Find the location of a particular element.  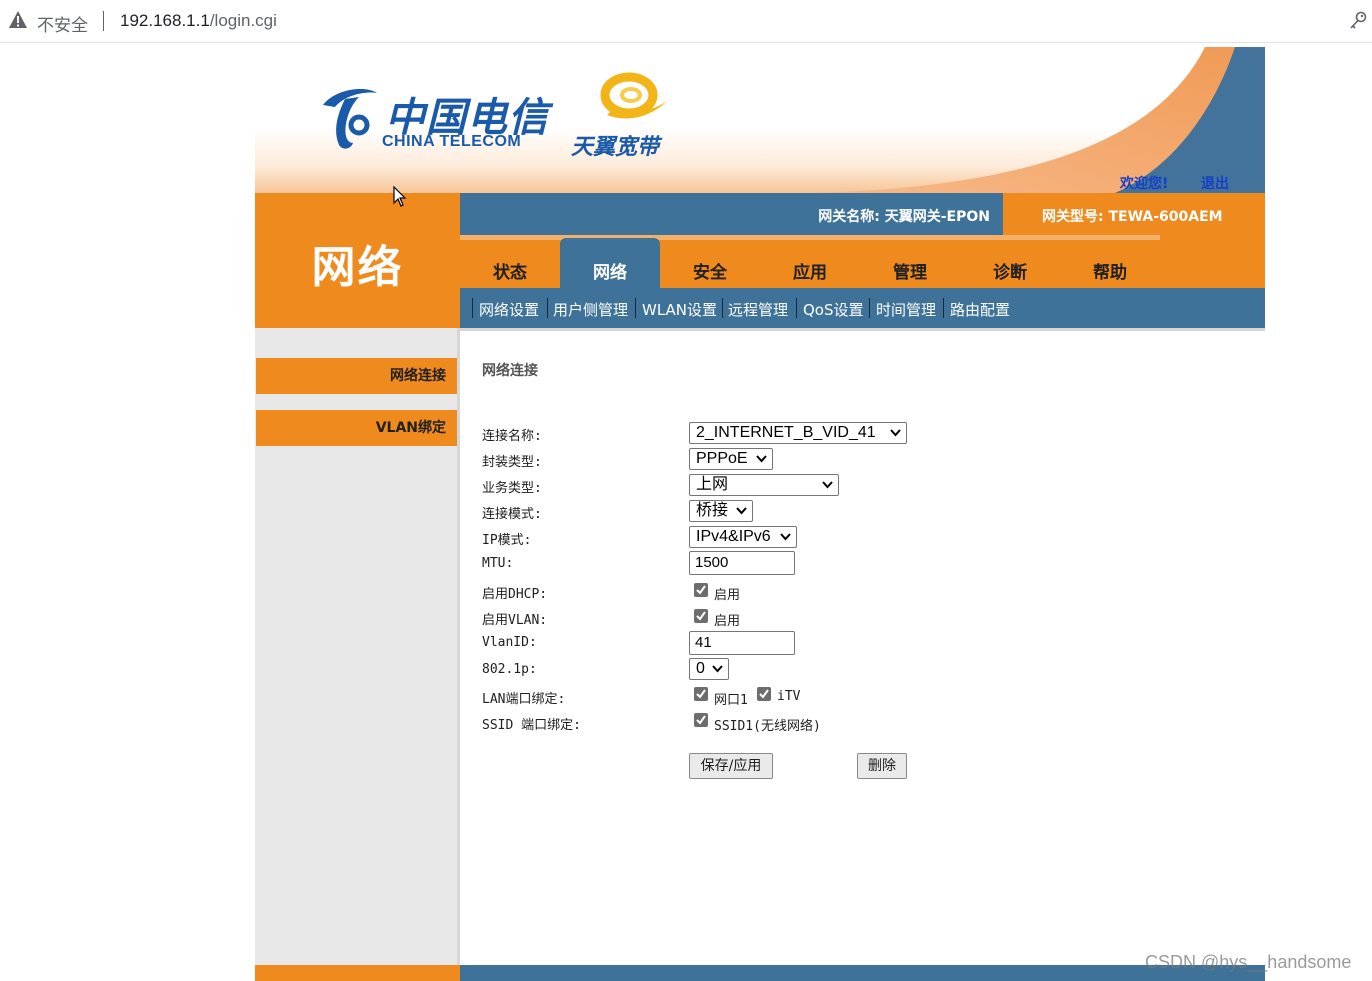

dhcp-label: 启用DHCP: is located at coordinates (515, 594).